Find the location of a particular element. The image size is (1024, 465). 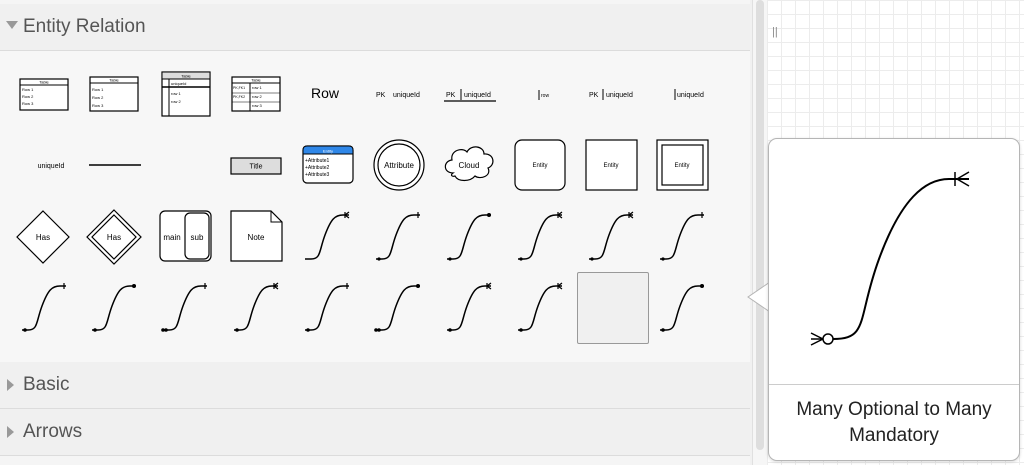

shape-unique-id-text: uniqueId is located at coordinates (51, 166).